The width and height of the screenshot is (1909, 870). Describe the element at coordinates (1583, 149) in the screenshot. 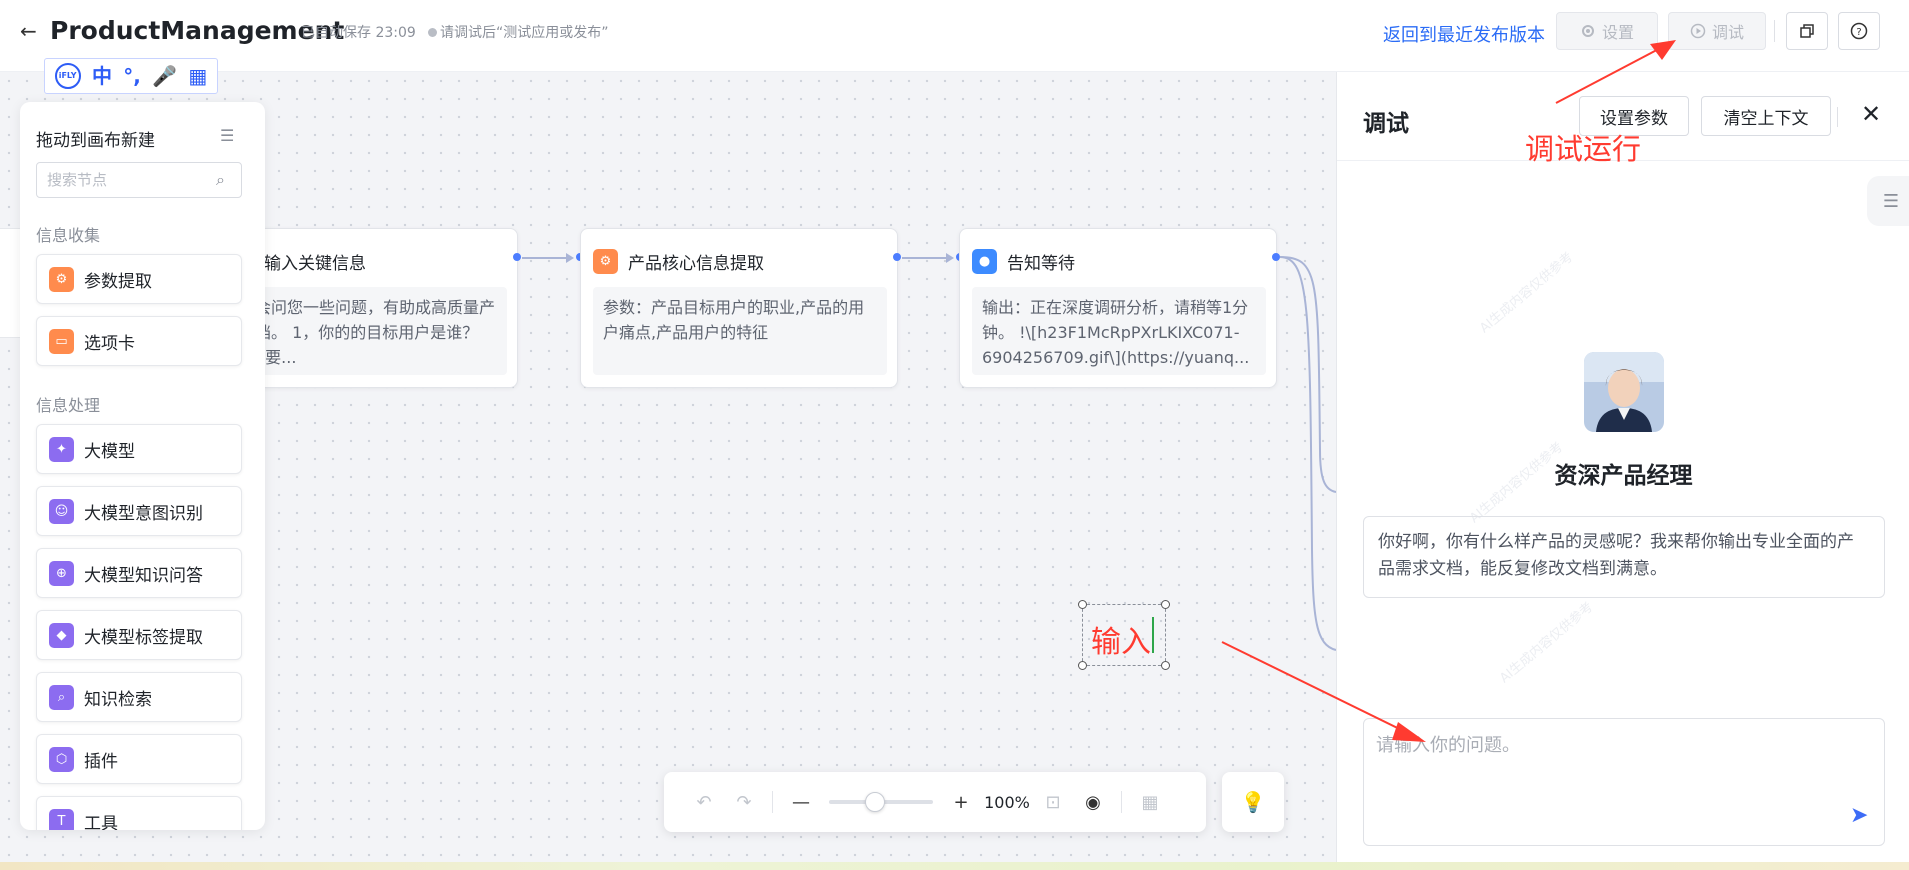

I see `annotation-debug-run: 调试运行` at that location.